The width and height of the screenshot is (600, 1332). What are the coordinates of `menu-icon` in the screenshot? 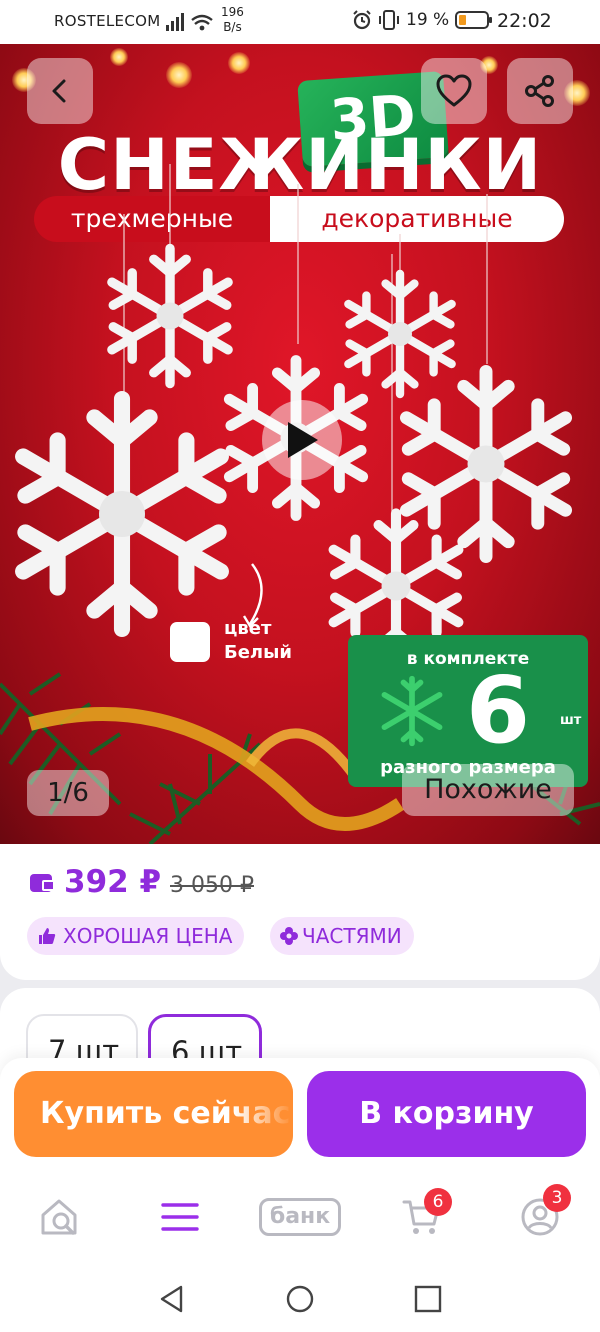 It's located at (180, 1217).